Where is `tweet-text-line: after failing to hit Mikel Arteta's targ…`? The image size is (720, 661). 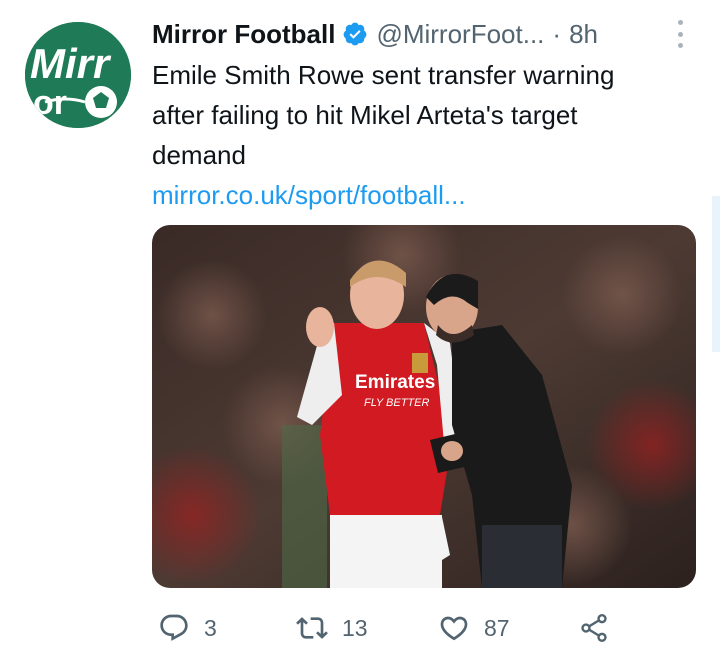 tweet-text-line: after failing to hit Mikel Arteta's targ… is located at coordinates (365, 115).